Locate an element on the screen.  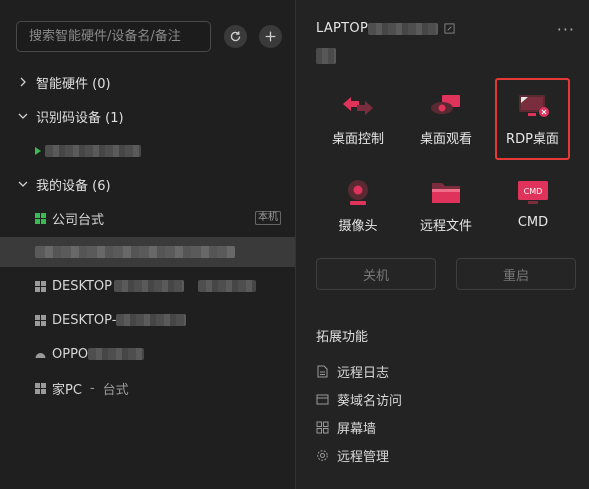
add-device-button is located at coordinates (270, 36).